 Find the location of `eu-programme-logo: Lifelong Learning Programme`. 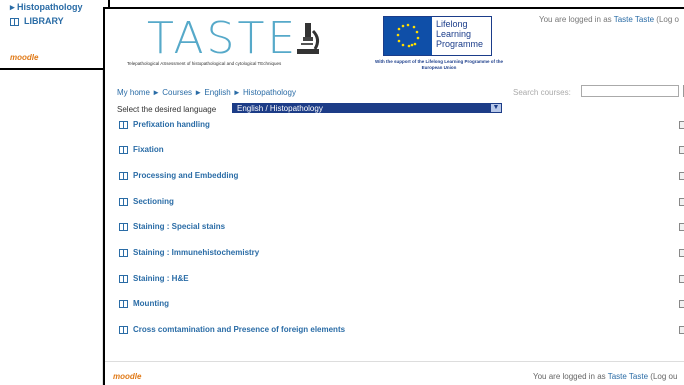

eu-programme-logo: Lifelong Learning Programme is located at coordinates (437, 36).